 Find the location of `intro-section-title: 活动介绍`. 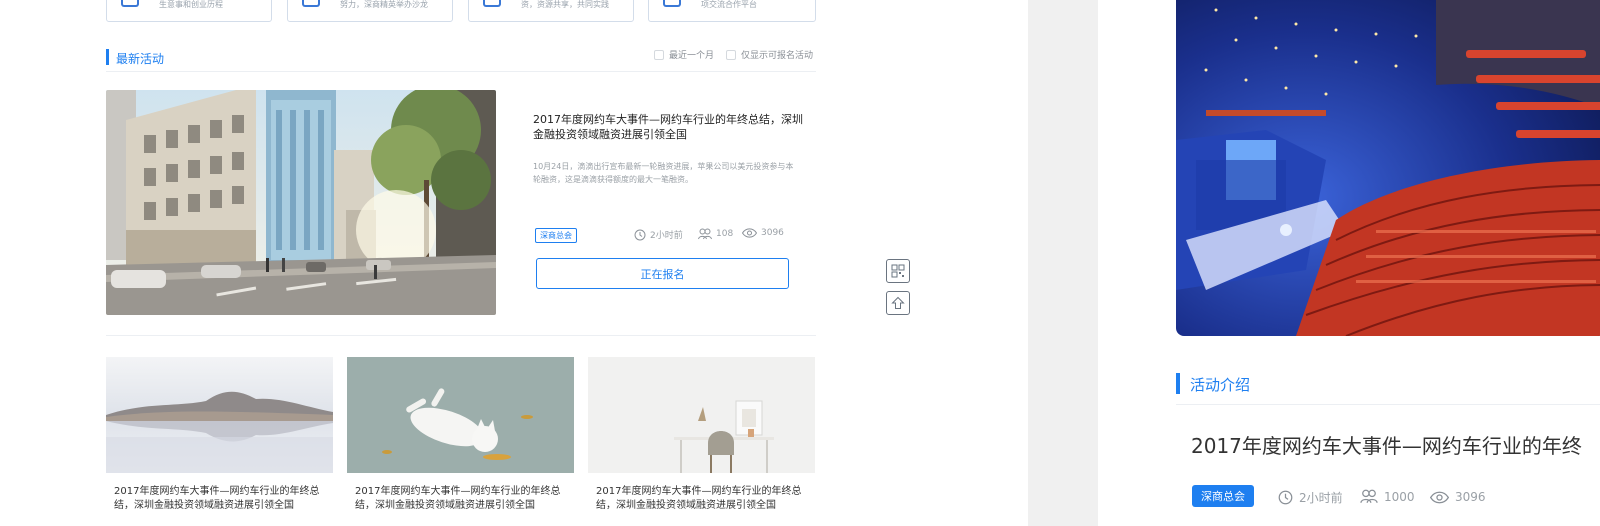

intro-section-title: 活动介绍 is located at coordinates (1220, 385).